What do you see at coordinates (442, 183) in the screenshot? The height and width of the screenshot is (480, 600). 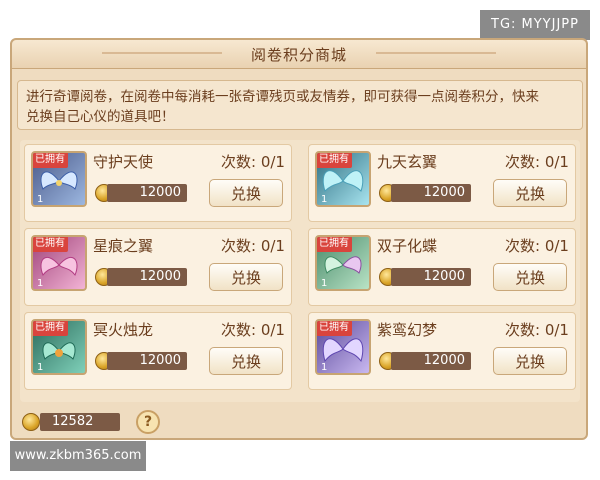 I see `item-card: 已拥有 1 九天玄翼 次数: 0/1 12000 兑换` at bounding box center [442, 183].